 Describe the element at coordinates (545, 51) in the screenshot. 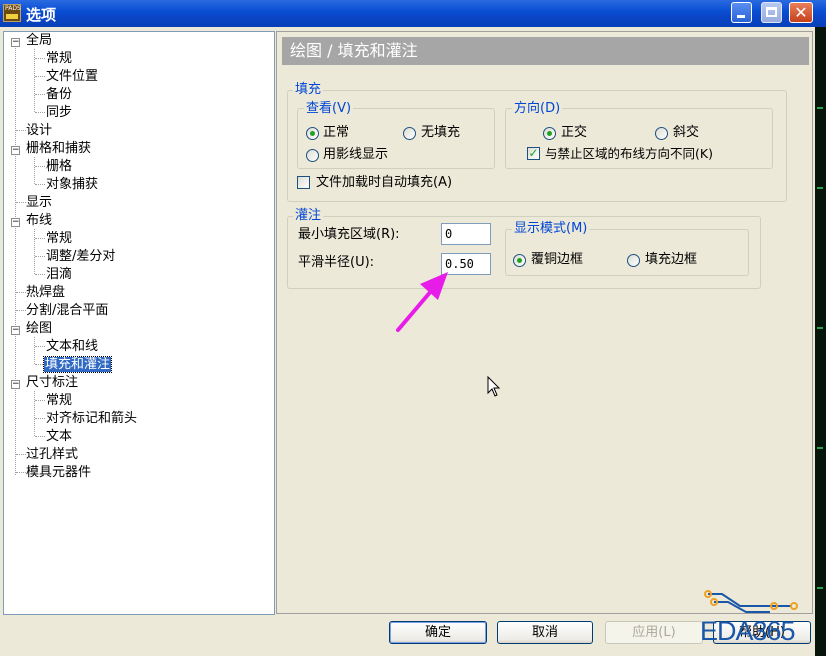

I see `page-title: 绘图 / 填充和灌注` at that location.